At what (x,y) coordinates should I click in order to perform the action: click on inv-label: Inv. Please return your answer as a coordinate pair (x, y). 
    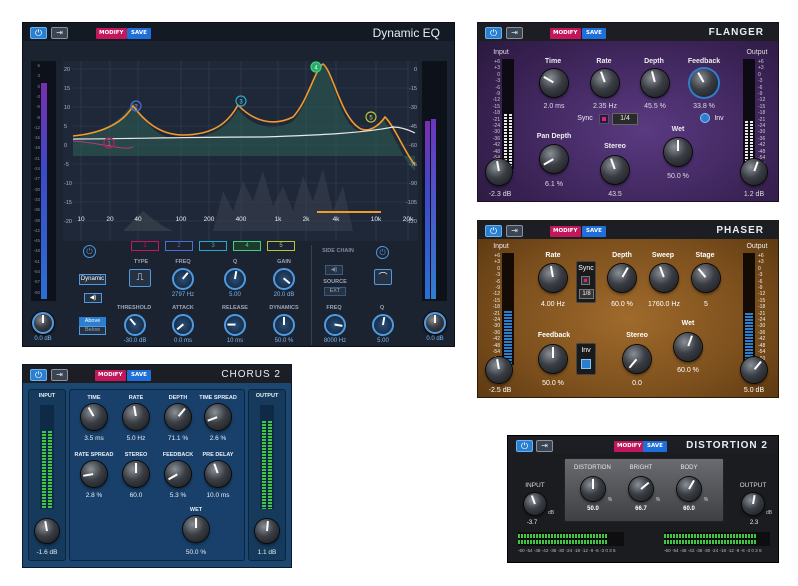
    Looking at the image, I should click on (719, 118).